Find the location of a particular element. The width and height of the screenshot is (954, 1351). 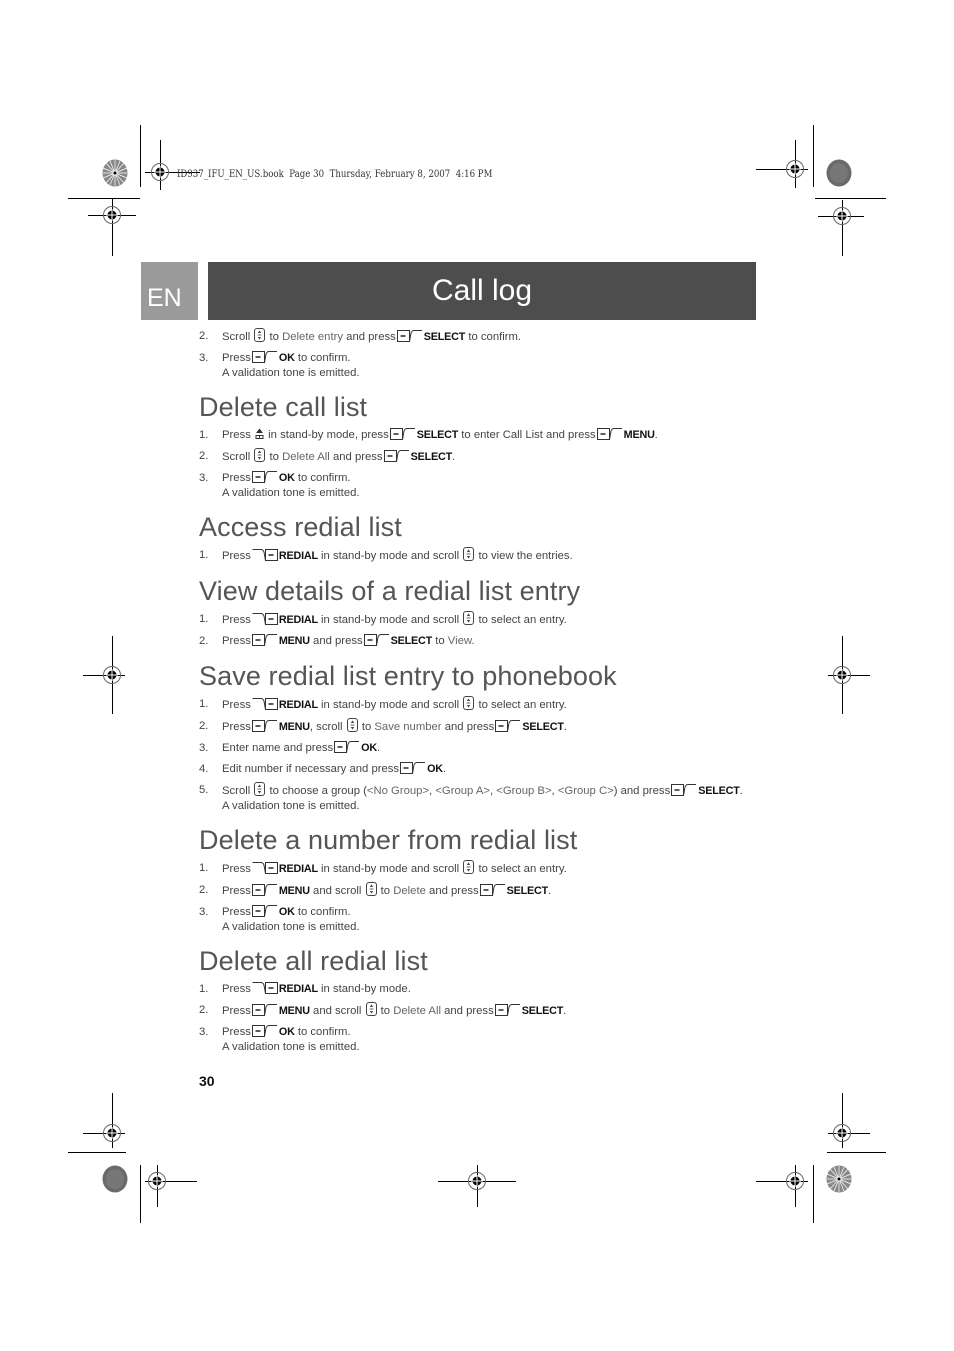

menu-option: <Group A> is located at coordinates (462, 791).